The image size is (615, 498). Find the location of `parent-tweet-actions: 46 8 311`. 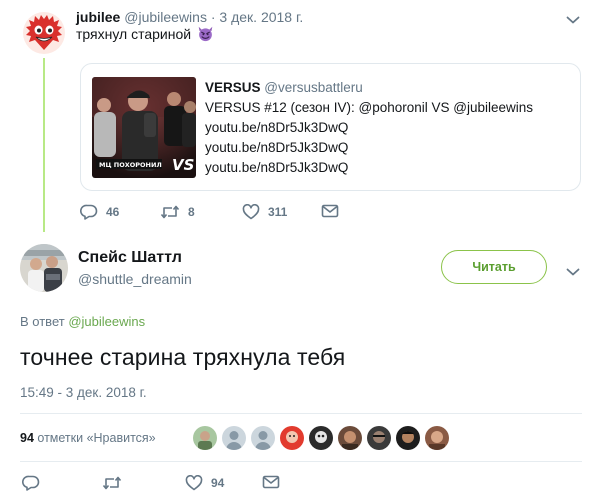

parent-tweet-actions: 46 8 311 is located at coordinates (230, 215).